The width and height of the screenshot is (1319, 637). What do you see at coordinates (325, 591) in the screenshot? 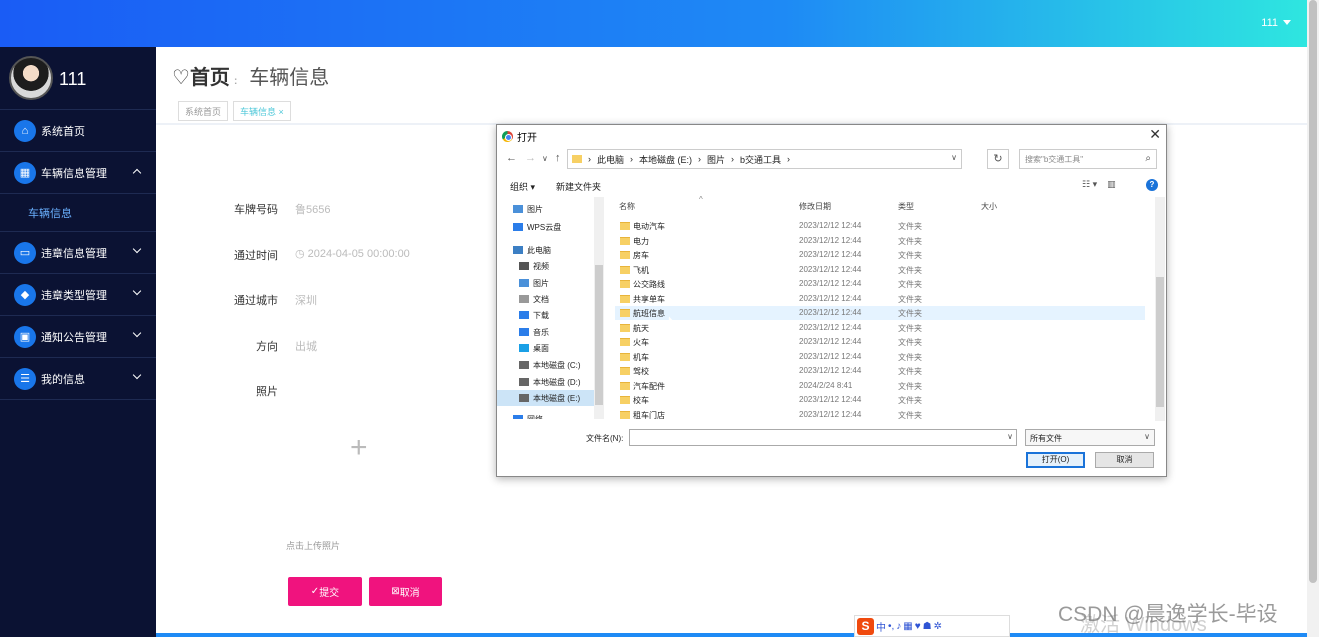
I see `submit-button: ✓ 提交` at bounding box center [325, 591].